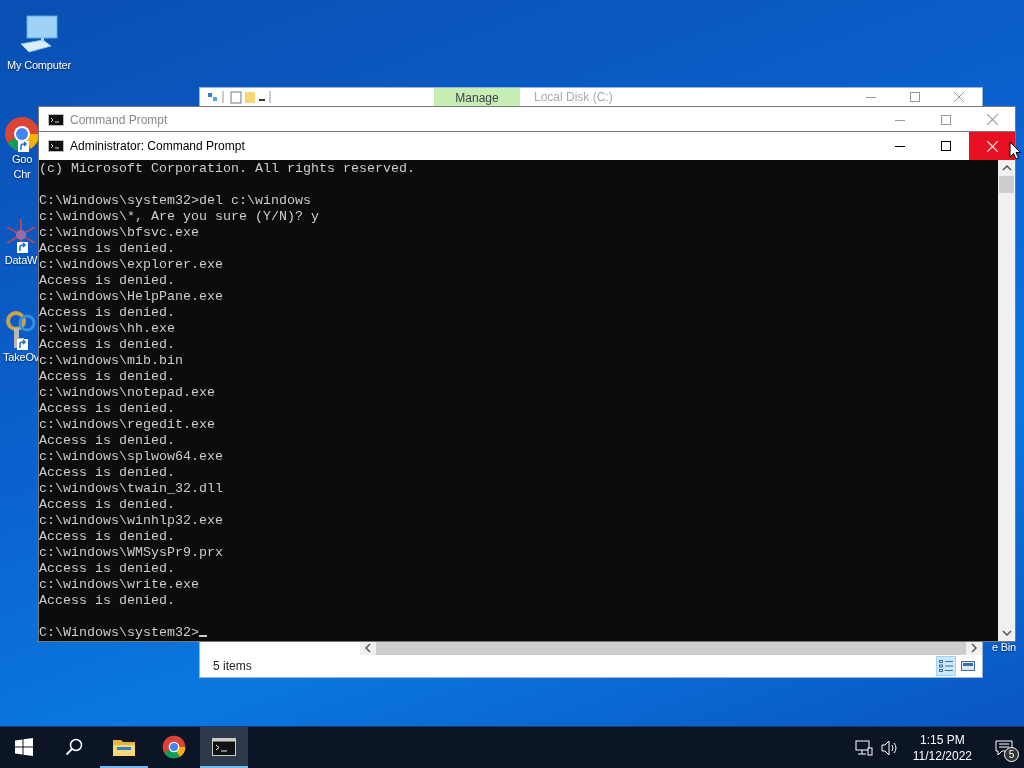 The image size is (1024, 768). What do you see at coordinates (233, 666) in the screenshot?
I see `item-count: 5 items` at bounding box center [233, 666].